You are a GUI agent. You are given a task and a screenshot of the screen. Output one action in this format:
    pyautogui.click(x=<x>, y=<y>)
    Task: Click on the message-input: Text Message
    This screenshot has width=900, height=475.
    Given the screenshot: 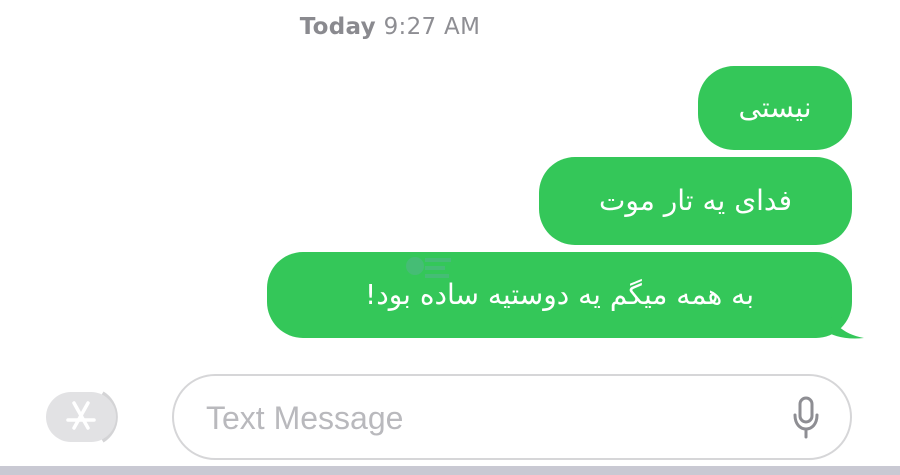 What is the action you would take?
    pyautogui.click(x=512, y=417)
    